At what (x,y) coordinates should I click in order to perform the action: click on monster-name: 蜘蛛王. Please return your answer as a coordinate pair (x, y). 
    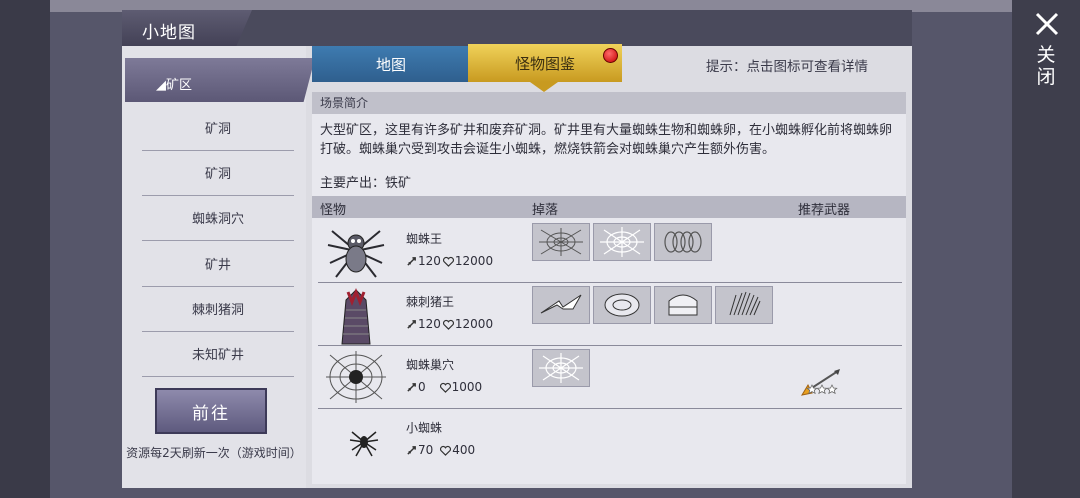
    Looking at the image, I should click on (424, 239).